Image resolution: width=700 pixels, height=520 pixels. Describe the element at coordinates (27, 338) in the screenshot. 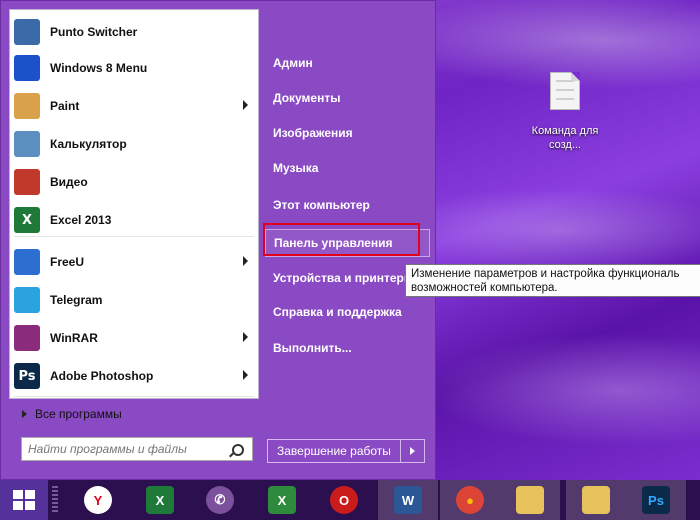

I see `winrar-icon` at that location.